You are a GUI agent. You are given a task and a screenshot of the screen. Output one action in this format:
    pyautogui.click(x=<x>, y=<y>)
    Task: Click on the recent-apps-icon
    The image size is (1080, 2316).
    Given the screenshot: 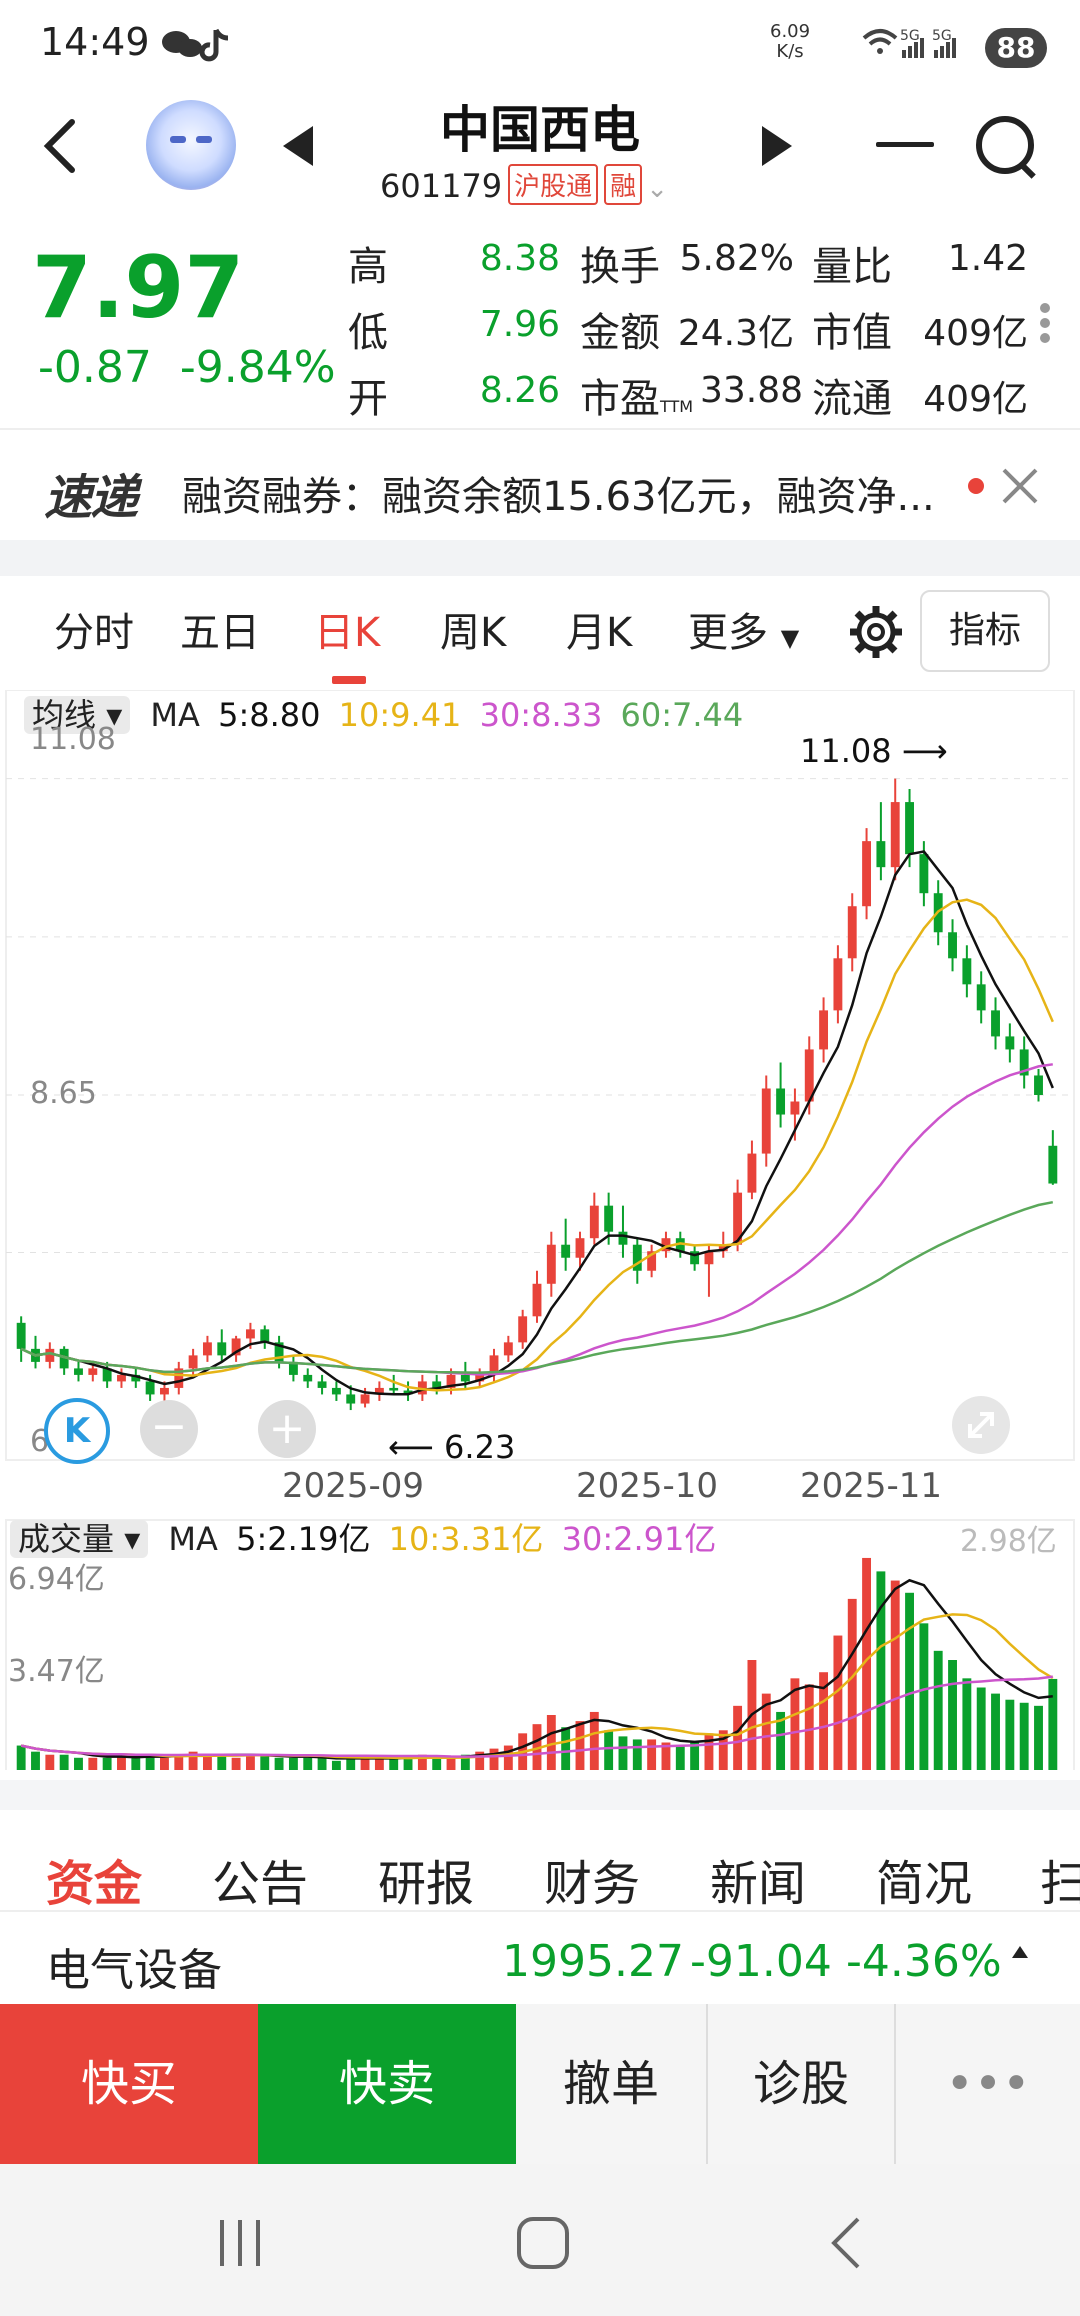 What is the action you would take?
    pyautogui.click(x=241, y=2245)
    